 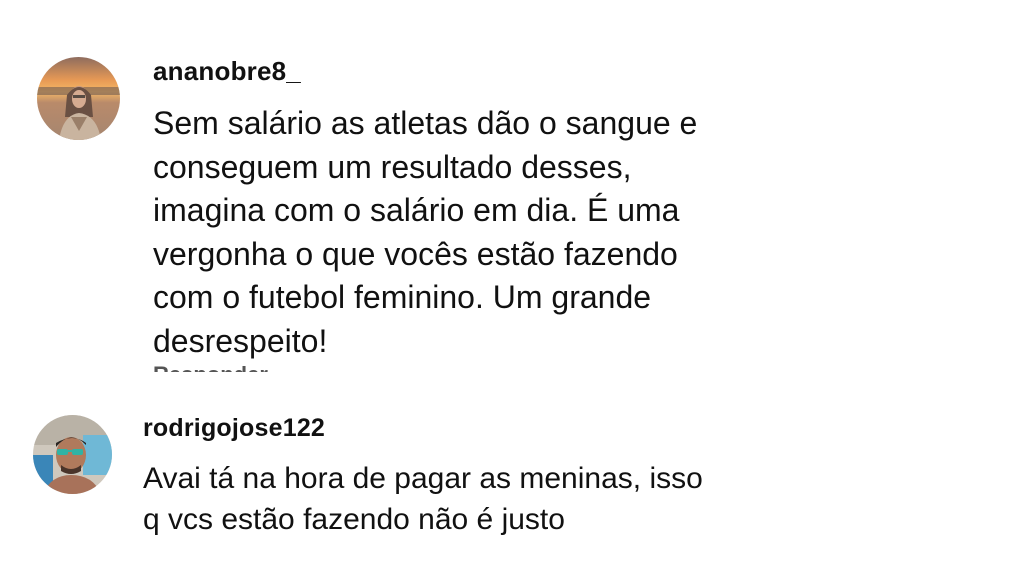 What do you see at coordinates (234, 428) in the screenshot?
I see `comment-username: rodrigojose122` at bounding box center [234, 428].